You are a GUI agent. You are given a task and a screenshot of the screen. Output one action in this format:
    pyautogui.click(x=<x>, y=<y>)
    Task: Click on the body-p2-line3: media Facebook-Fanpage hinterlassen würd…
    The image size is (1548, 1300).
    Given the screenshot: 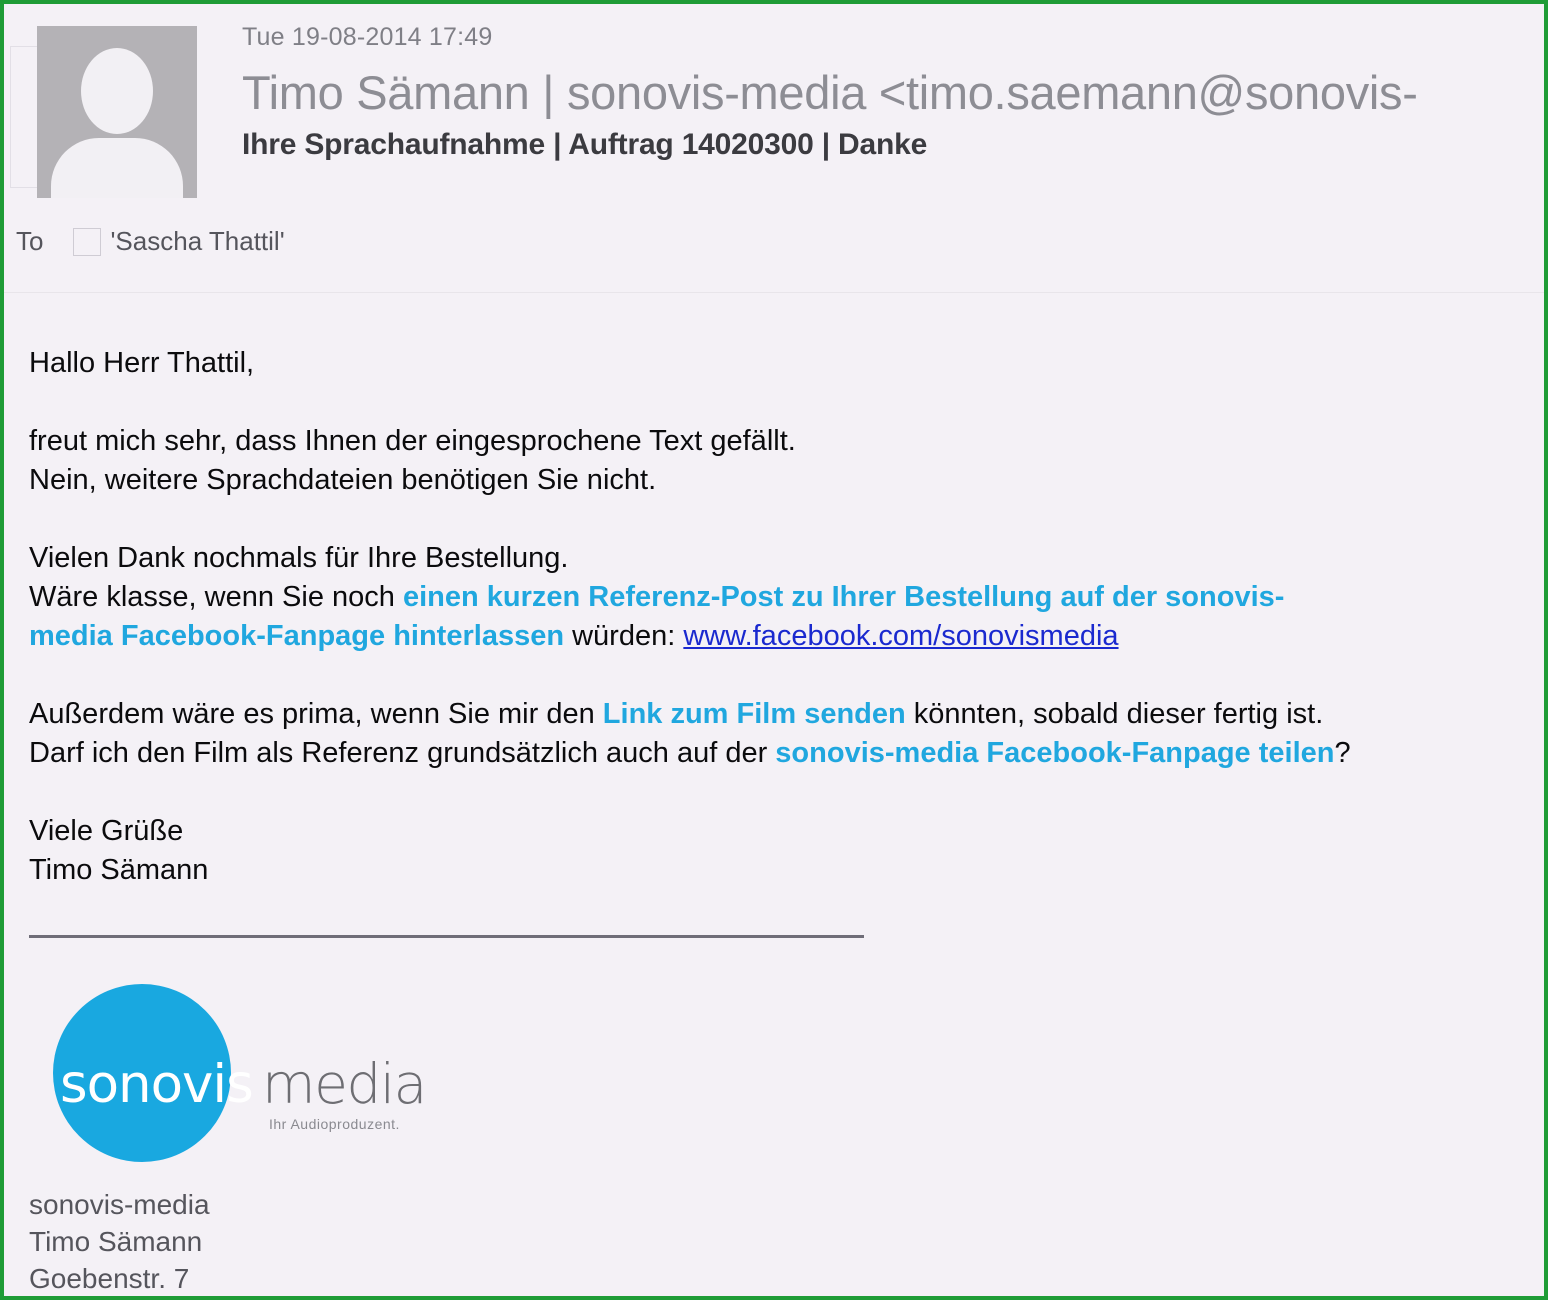 What is the action you would take?
    pyautogui.click(x=786, y=636)
    